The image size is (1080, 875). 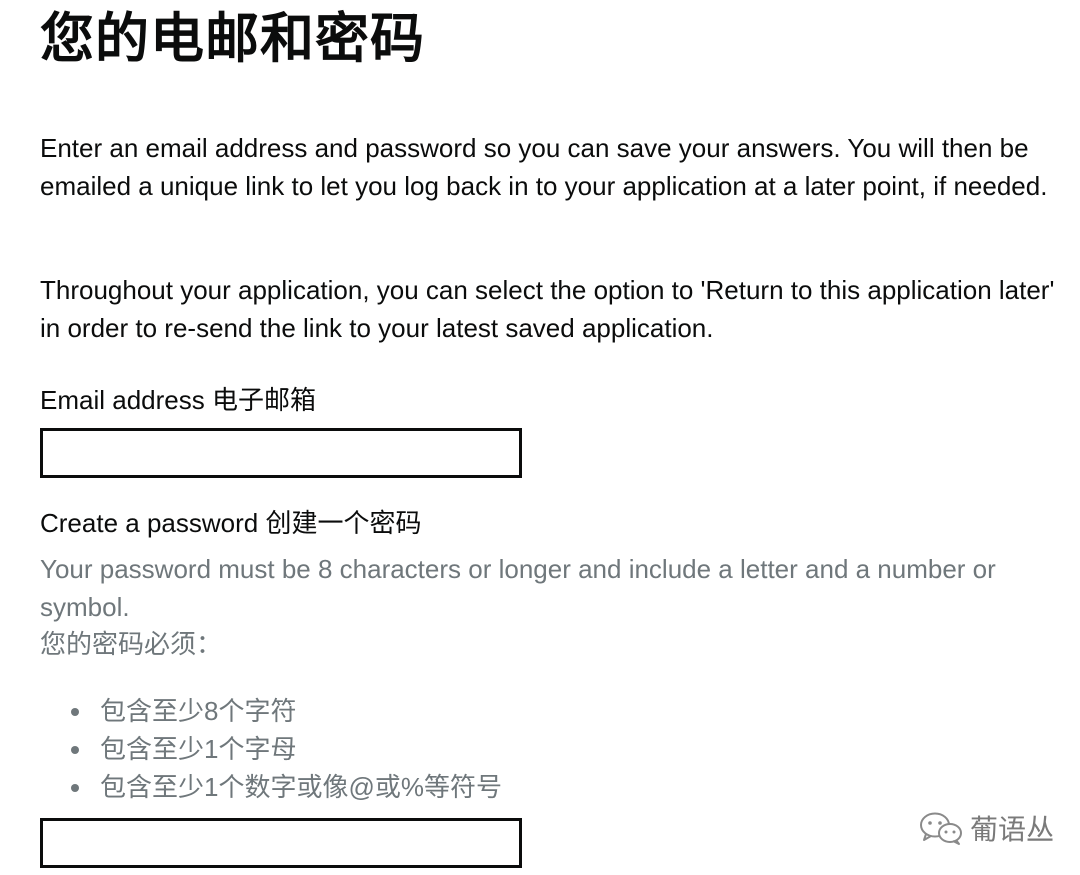 I want to click on password-hint-chinese: 您的密码必须：, so click(x=131, y=644).